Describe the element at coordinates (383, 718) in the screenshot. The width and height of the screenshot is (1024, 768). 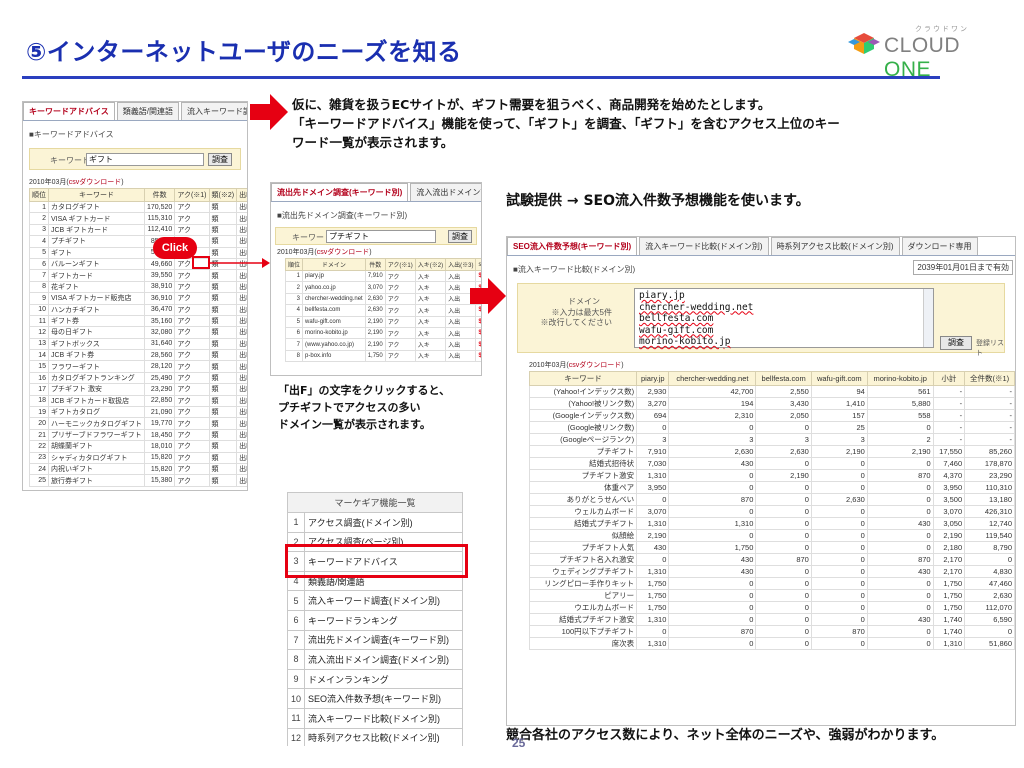
I see `feature-label: 流入キーワード比較(ドメイン別)` at that location.